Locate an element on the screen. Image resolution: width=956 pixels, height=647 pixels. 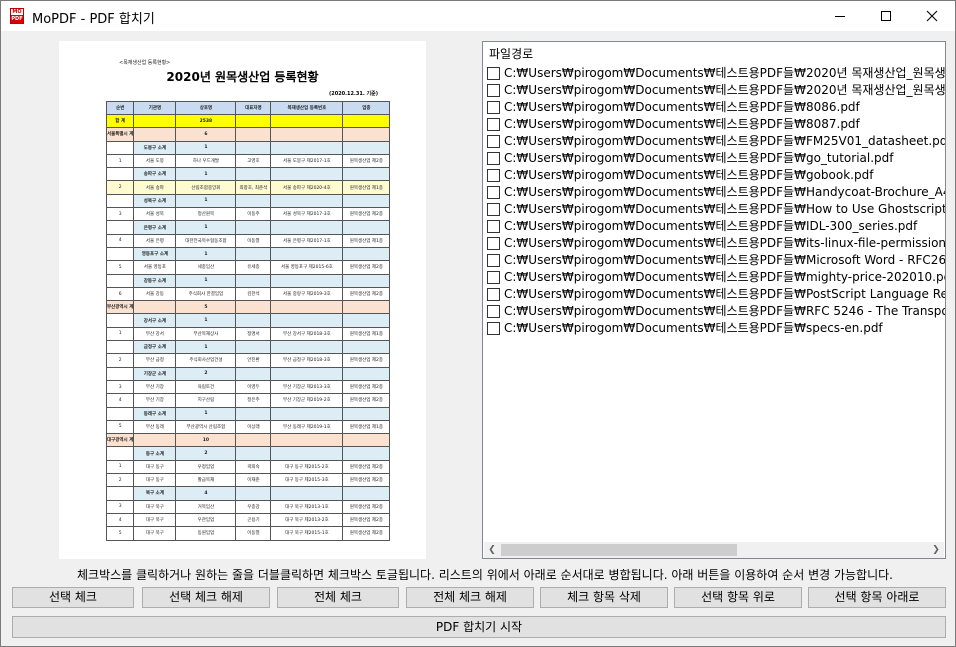
preview-header-cell: 업종 is located at coordinates (366, 108).